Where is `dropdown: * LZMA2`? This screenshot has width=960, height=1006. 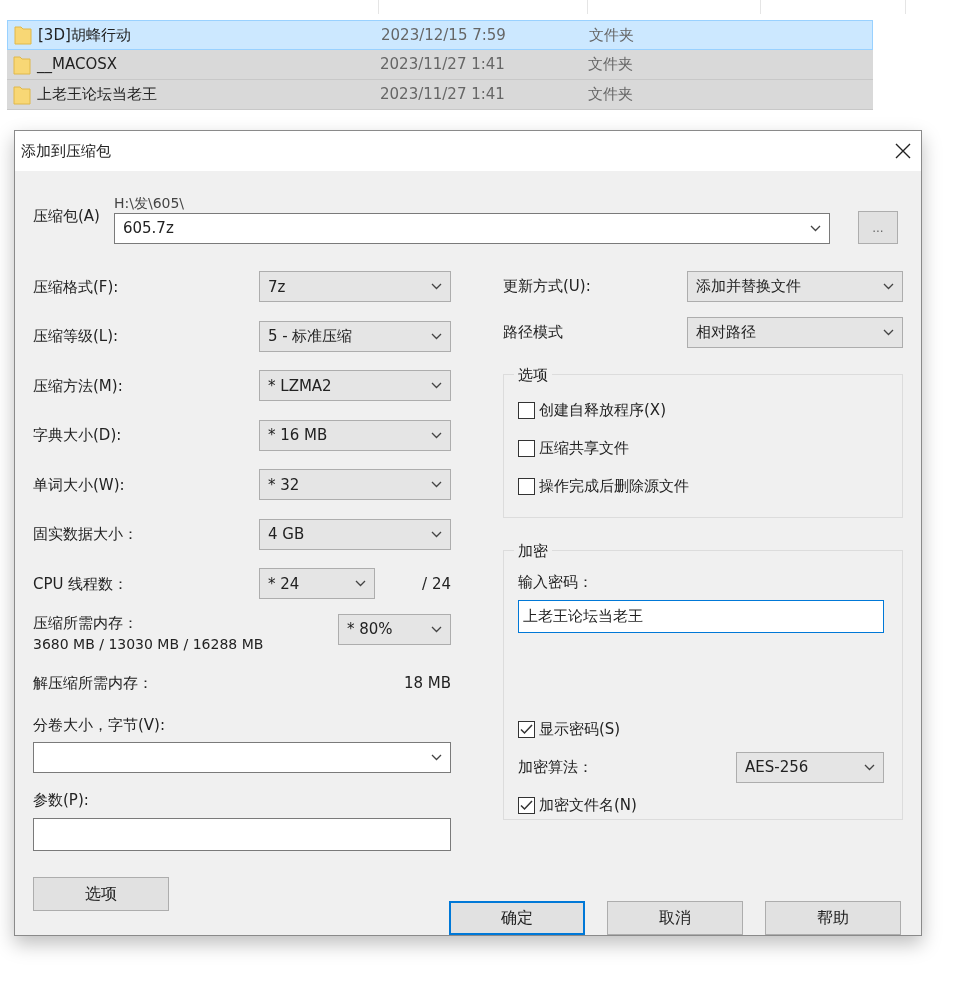 dropdown: * LZMA2 is located at coordinates (355, 386).